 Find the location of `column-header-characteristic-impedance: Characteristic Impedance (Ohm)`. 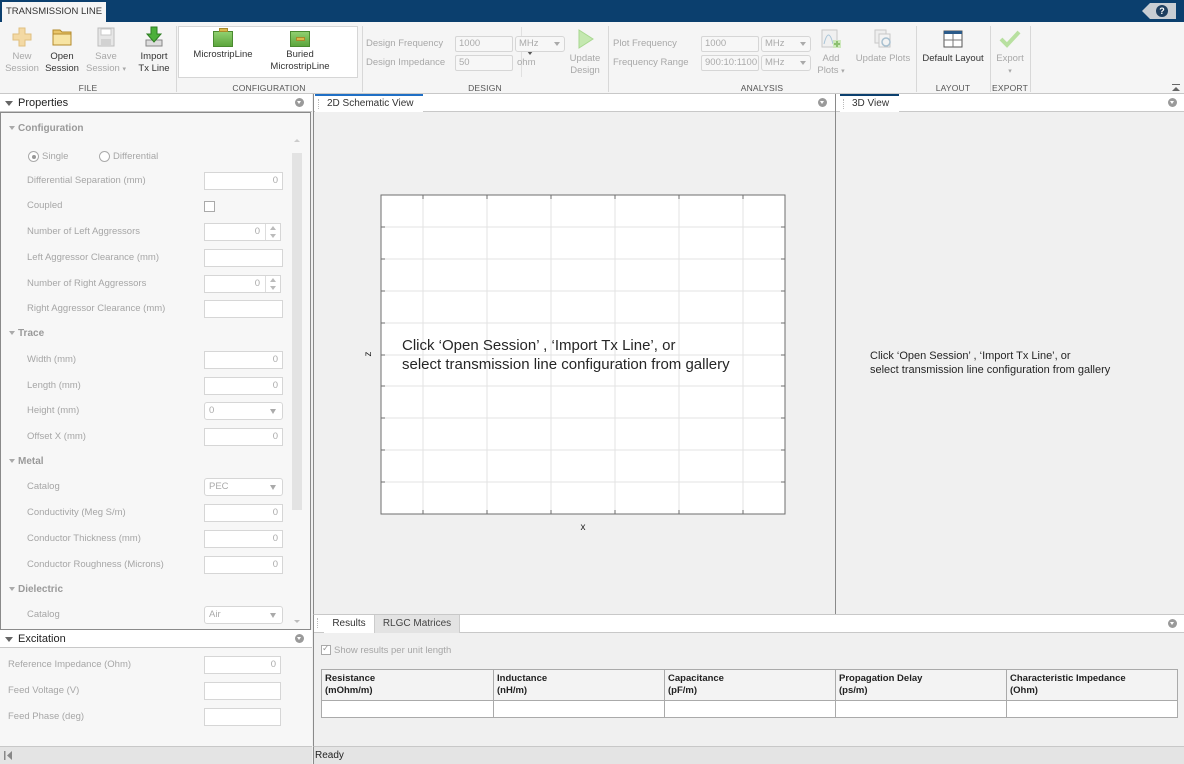

column-header-characteristic-impedance: Characteristic Impedance (Ohm) is located at coordinates (1092, 685).